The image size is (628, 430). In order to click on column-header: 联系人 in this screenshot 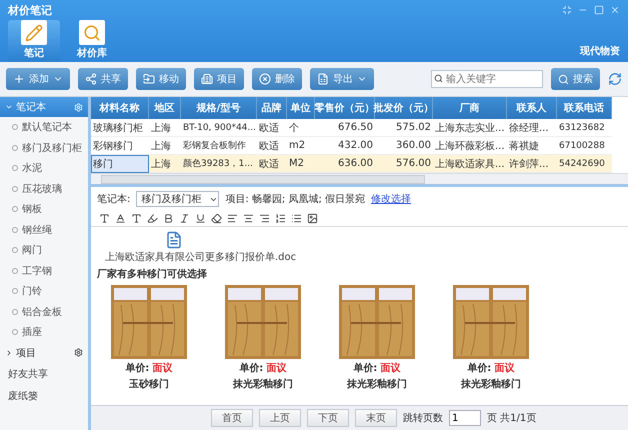, I will do `click(532, 108)`.